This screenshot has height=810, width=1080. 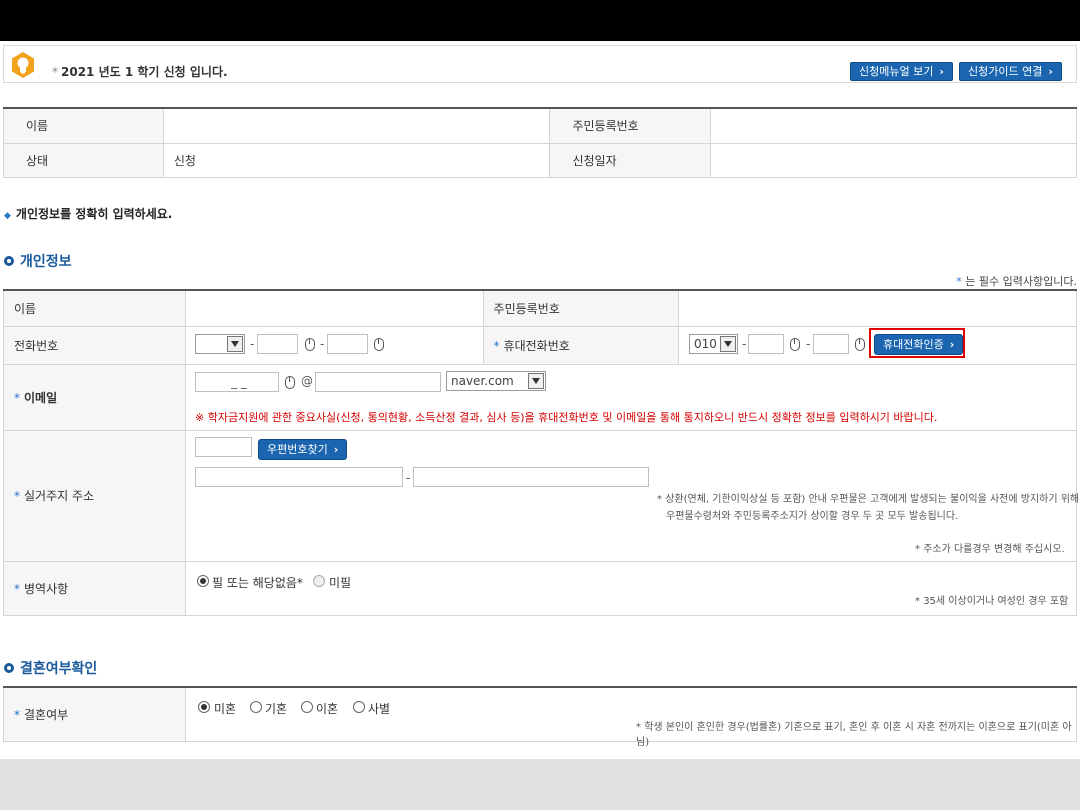 I want to click on marriage-divorced-radio, so click(x=307, y=707).